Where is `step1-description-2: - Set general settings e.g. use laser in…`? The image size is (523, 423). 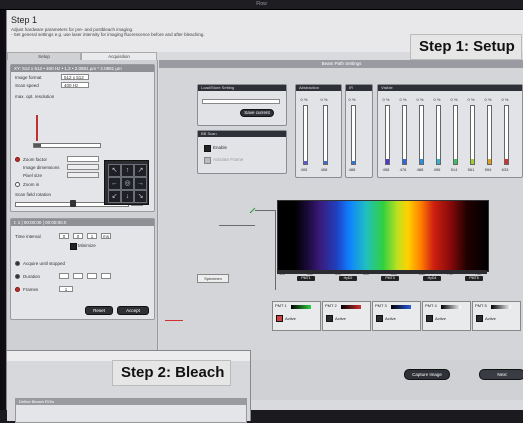 step1-description-2: - Set general settings e.g. use laser in… is located at coordinates (108, 34).